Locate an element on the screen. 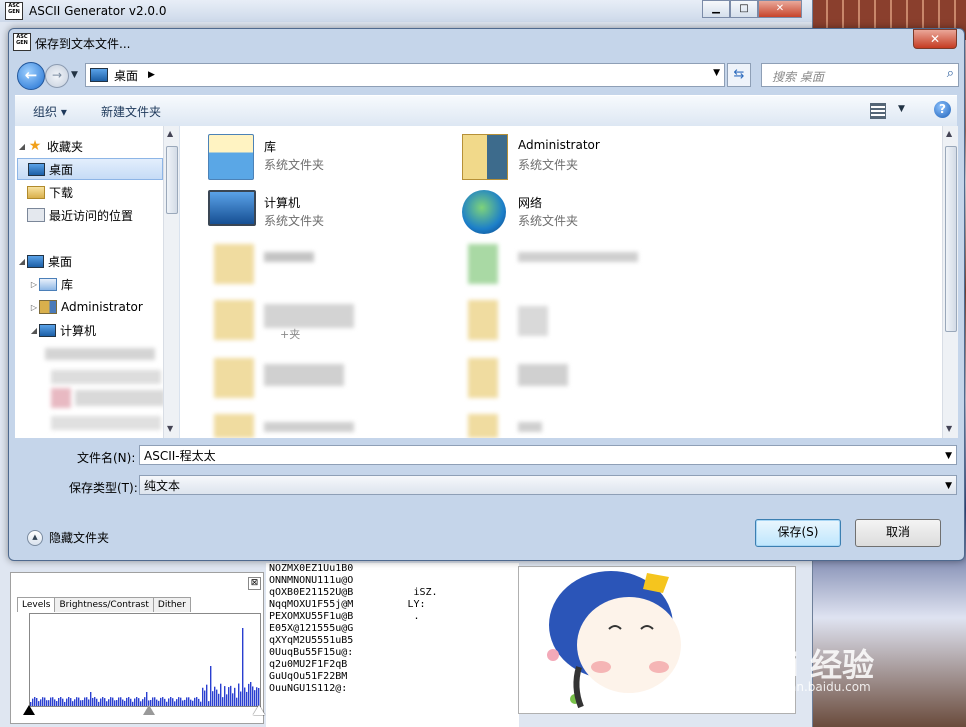 The width and height of the screenshot is (966, 727). cancel-button: 取消 is located at coordinates (898, 533).